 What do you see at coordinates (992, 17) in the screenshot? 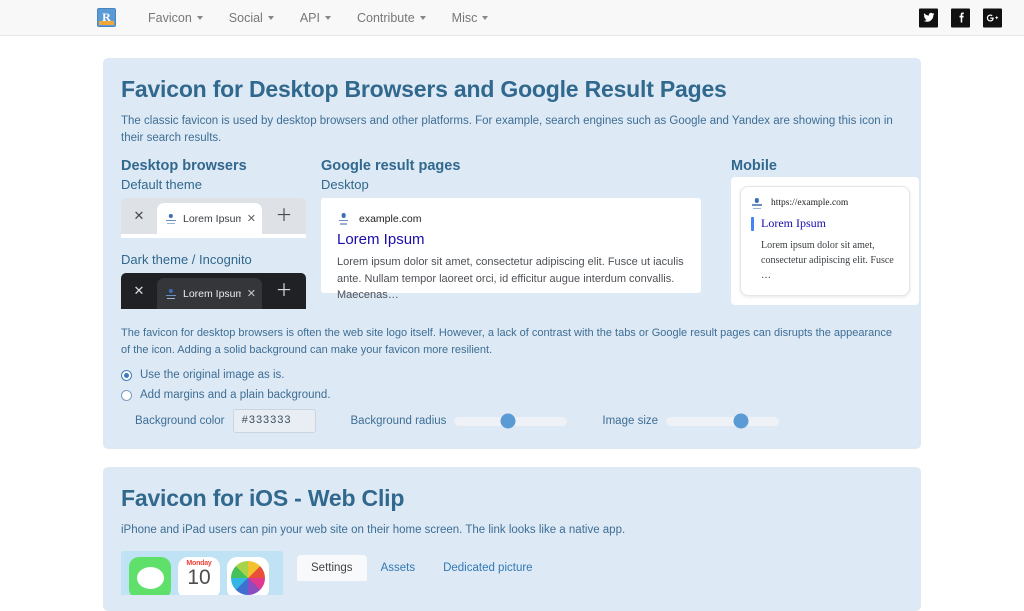
I see `google-plus-icon` at bounding box center [992, 17].